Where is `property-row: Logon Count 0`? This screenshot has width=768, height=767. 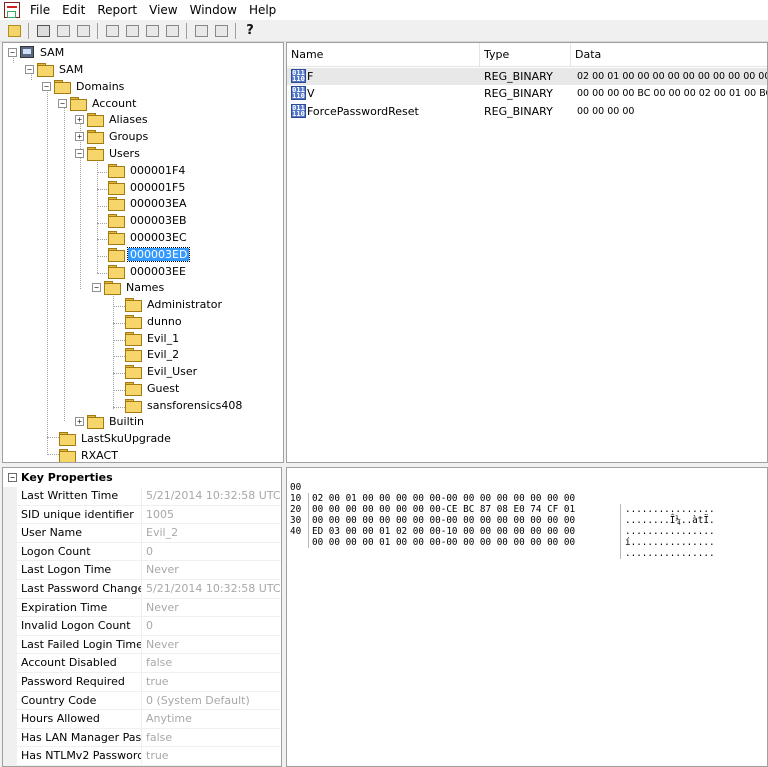
property-row: Logon Count 0 is located at coordinates (142, 552).